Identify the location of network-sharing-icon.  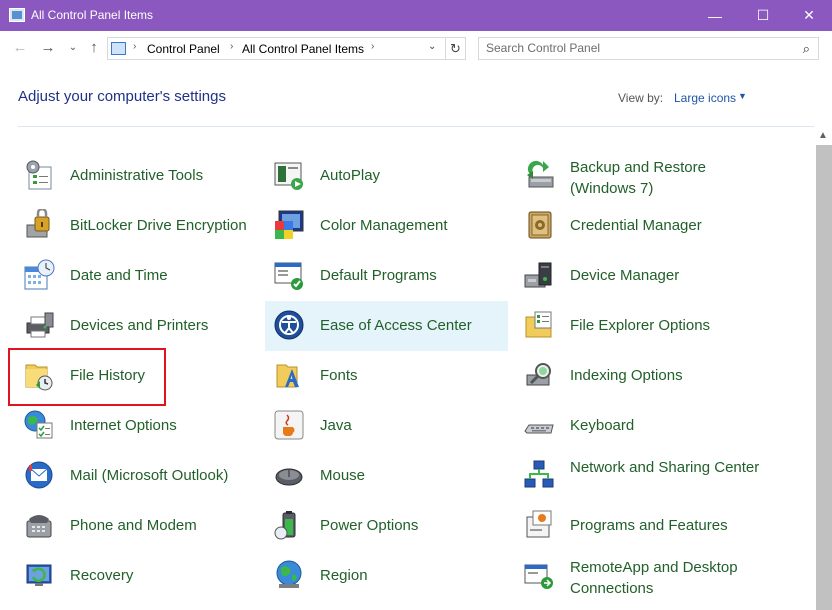
(539, 474).